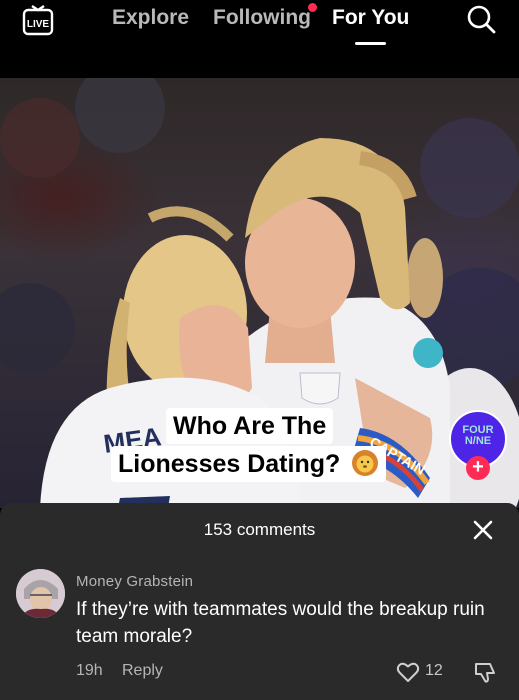  What do you see at coordinates (89, 670) in the screenshot?
I see `comment-timestamp: 19h` at bounding box center [89, 670].